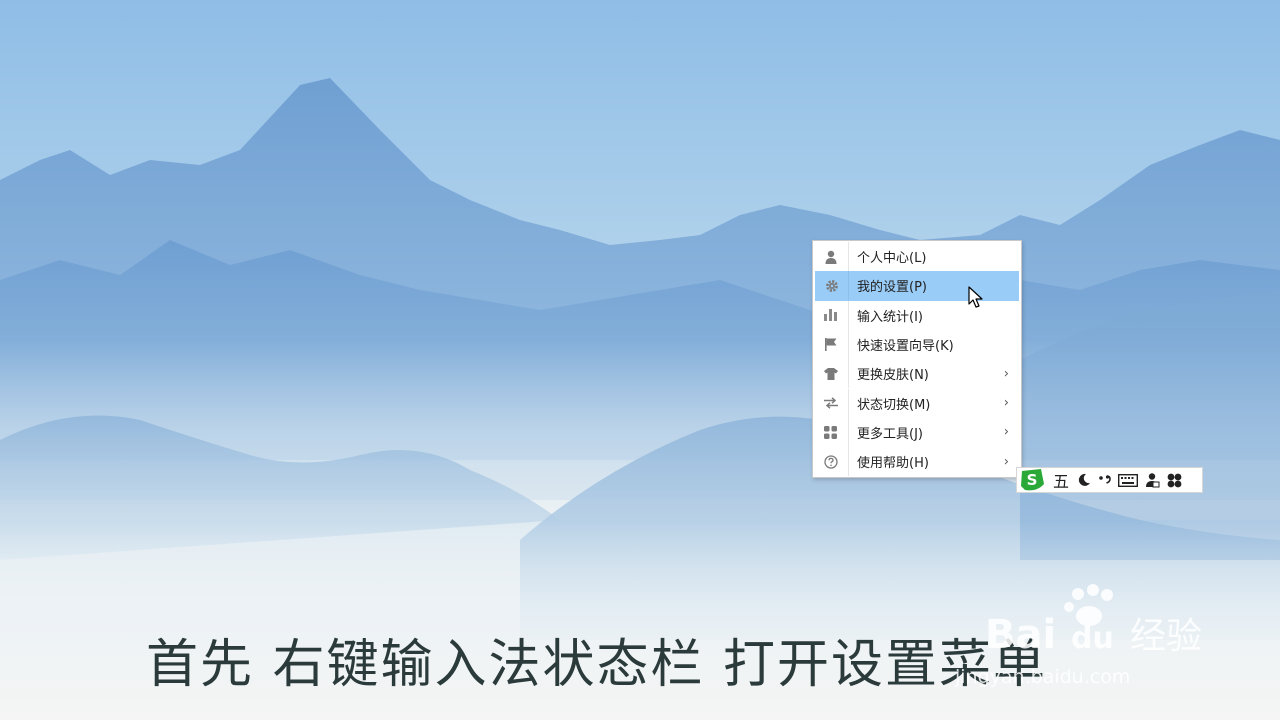 This screenshot has height=720, width=1280. I want to click on menu-item-label: 快速设置向导(K), so click(905, 347).